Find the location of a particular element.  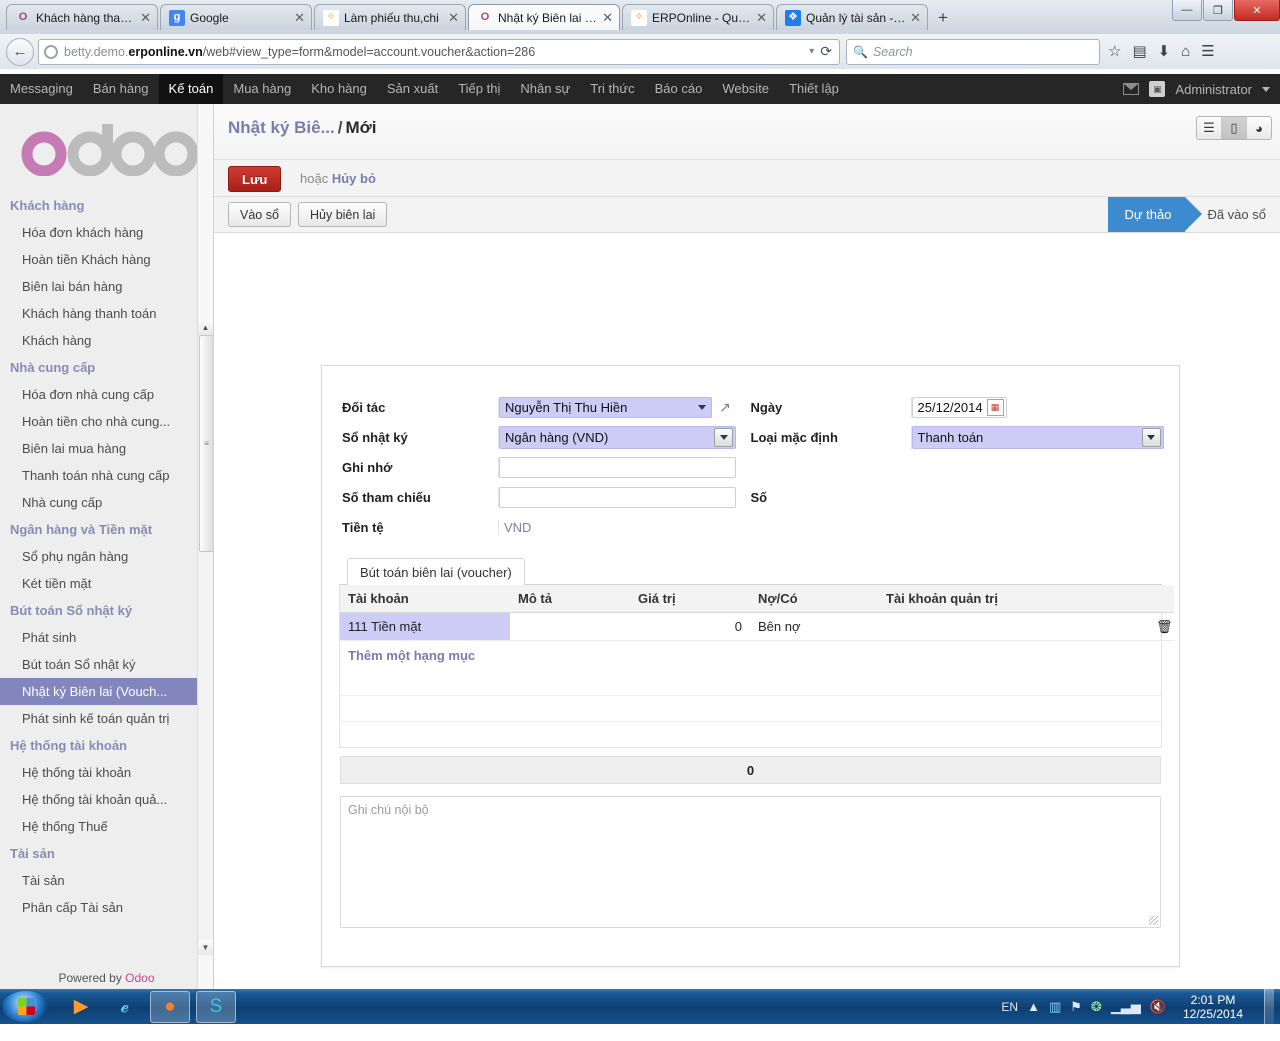

menu-item-marketing: Tiếp thị is located at coordinates (479, 89).